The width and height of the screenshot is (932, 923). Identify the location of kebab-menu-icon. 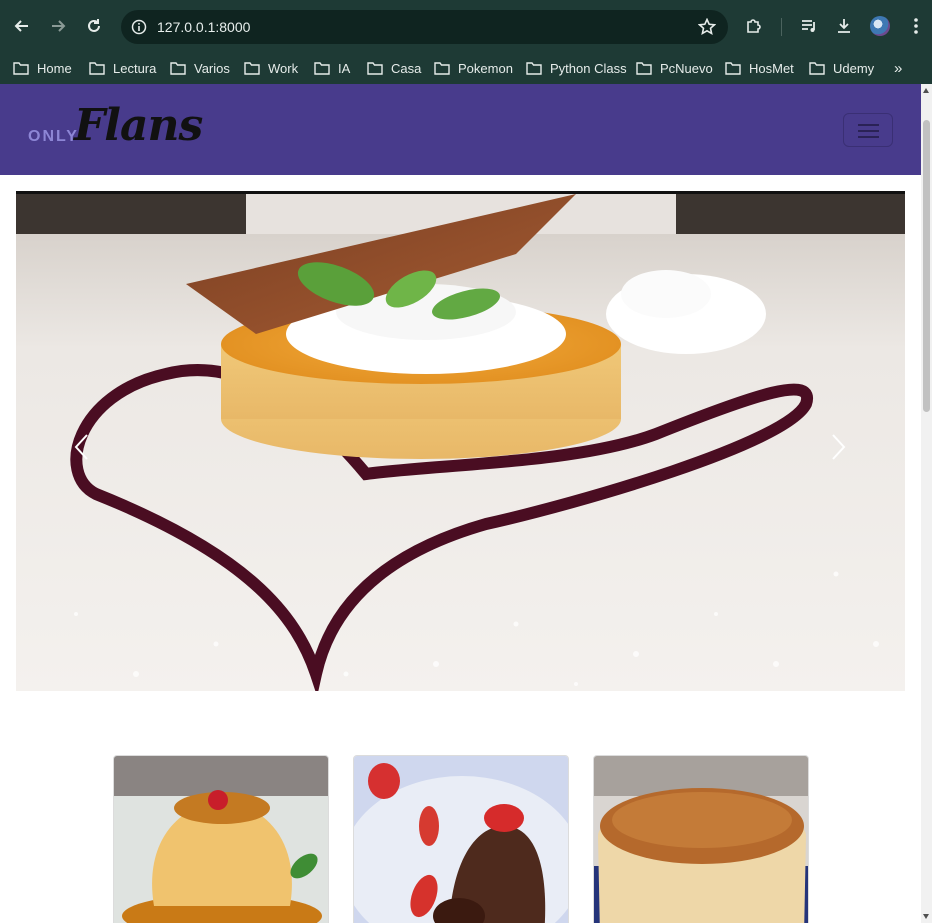
(916, 26).